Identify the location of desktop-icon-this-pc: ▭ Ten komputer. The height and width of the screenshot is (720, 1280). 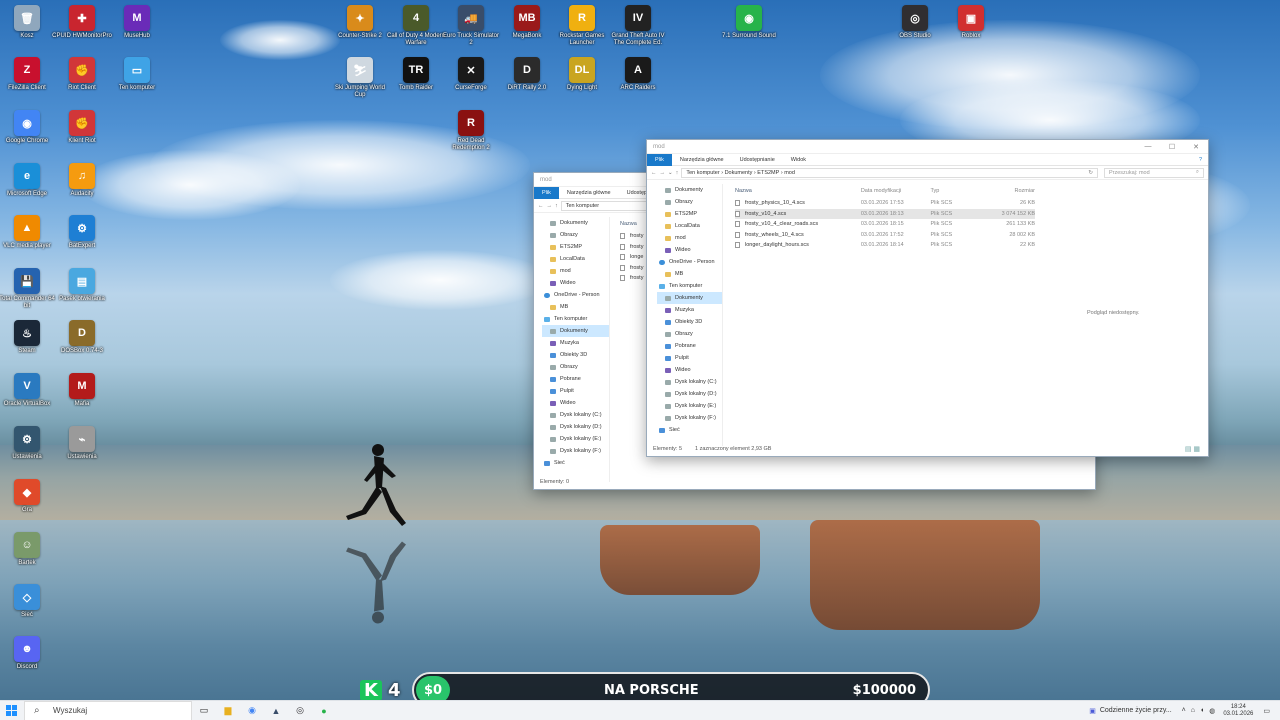
(137, 74).